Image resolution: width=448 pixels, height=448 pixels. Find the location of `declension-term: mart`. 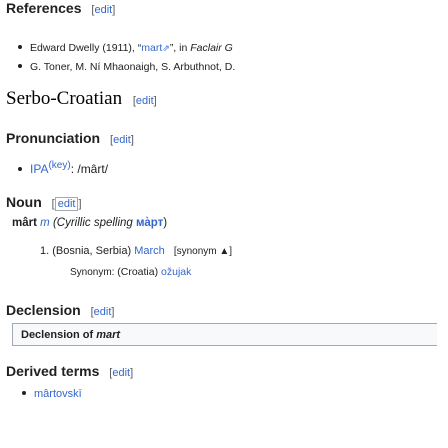

declension-term: mart is located at coordinates (108, 335).